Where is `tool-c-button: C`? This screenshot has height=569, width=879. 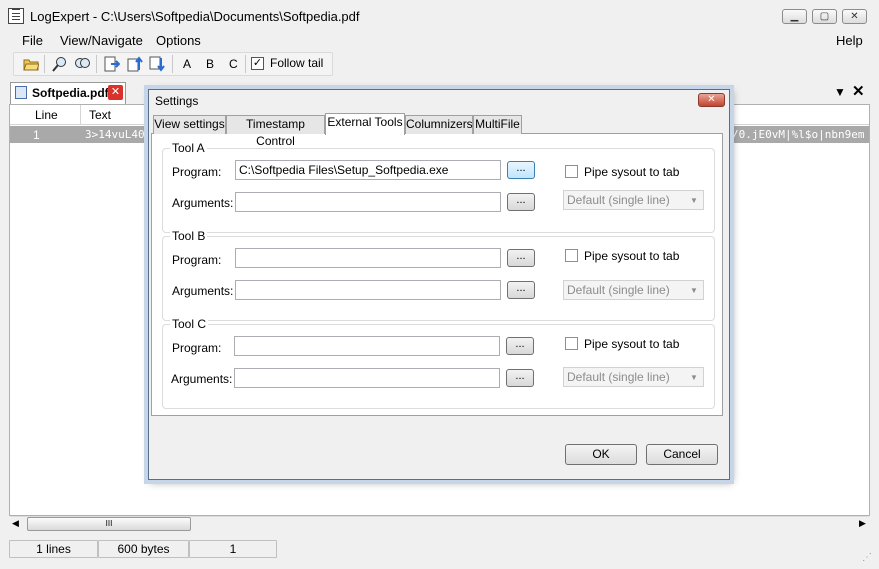
tool-c-button: C is located at coordinates (233, 64).